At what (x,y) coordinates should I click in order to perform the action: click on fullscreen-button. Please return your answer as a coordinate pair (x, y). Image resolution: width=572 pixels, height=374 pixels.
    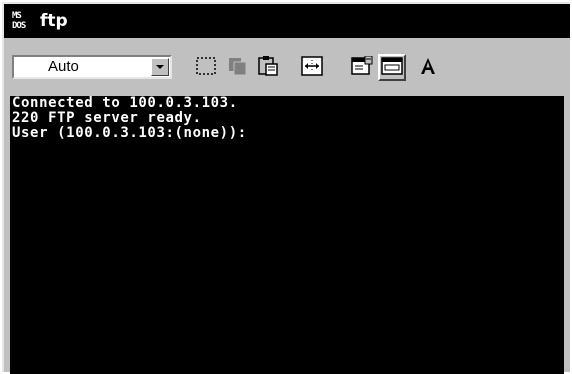
    Looking at the image, I should click on (312, 67).